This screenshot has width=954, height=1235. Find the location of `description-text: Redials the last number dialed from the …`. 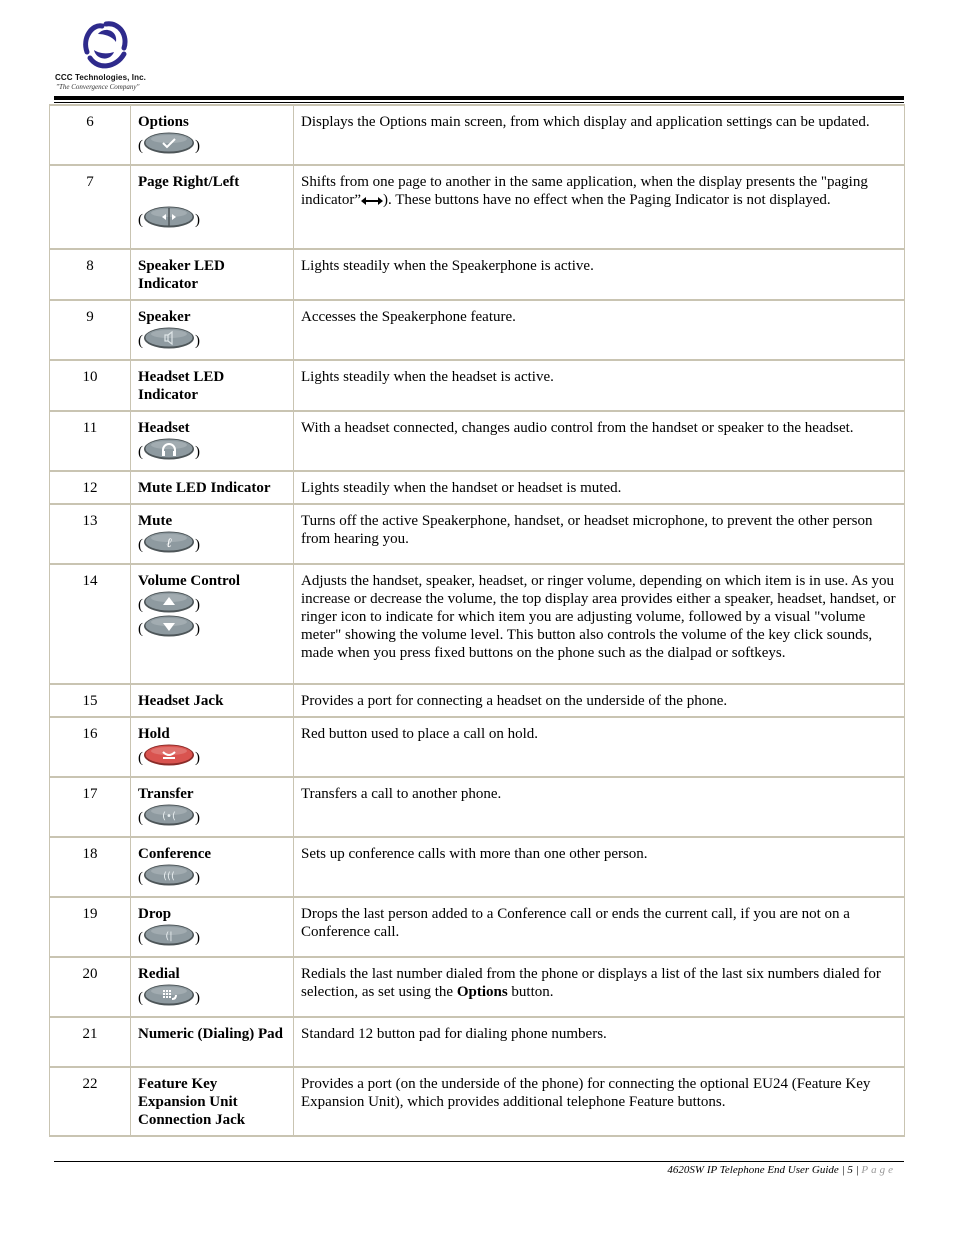

description-text: Redials the last number dialed from the … is located at coordinates (591, 983).